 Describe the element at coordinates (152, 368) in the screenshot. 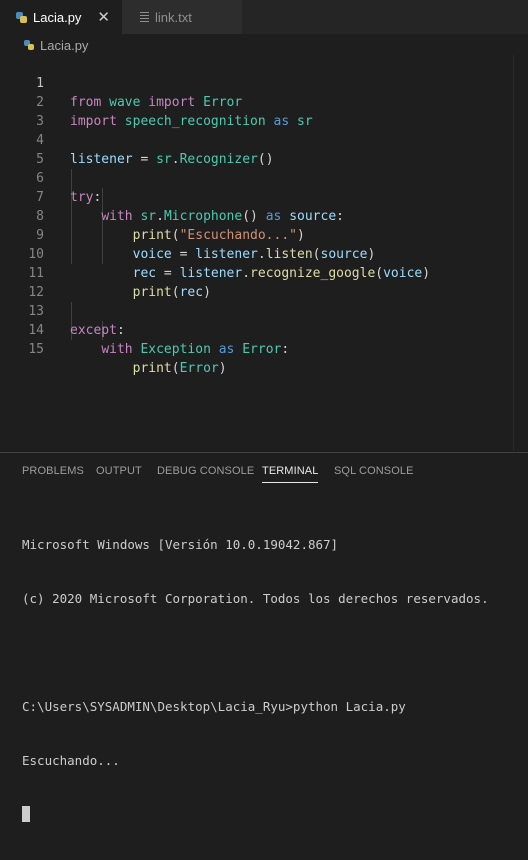

I see `token: print` at that location.